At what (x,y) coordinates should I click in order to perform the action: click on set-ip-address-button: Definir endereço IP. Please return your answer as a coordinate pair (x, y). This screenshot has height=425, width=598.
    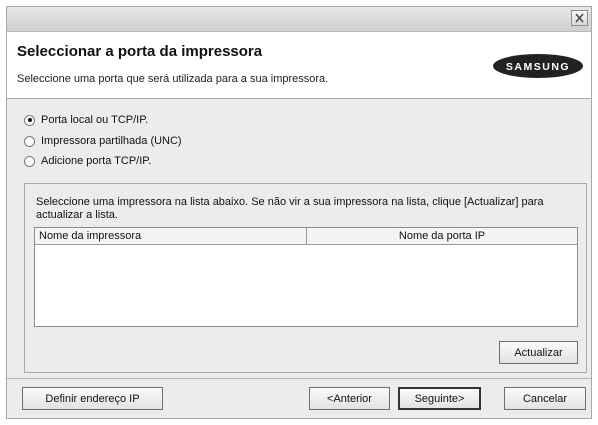
    Looking at the image, I should click on (92, 398).